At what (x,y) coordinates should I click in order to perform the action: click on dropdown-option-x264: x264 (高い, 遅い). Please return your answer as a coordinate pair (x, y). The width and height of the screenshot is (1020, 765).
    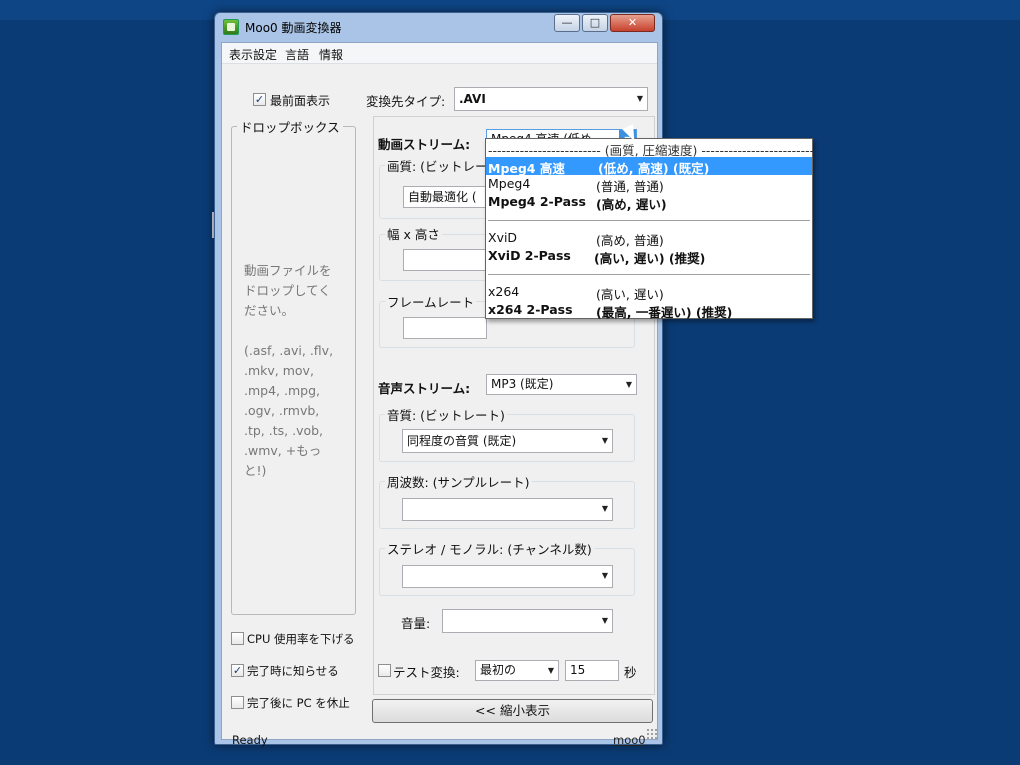
    Looking at the image, I should click on (649, 292).